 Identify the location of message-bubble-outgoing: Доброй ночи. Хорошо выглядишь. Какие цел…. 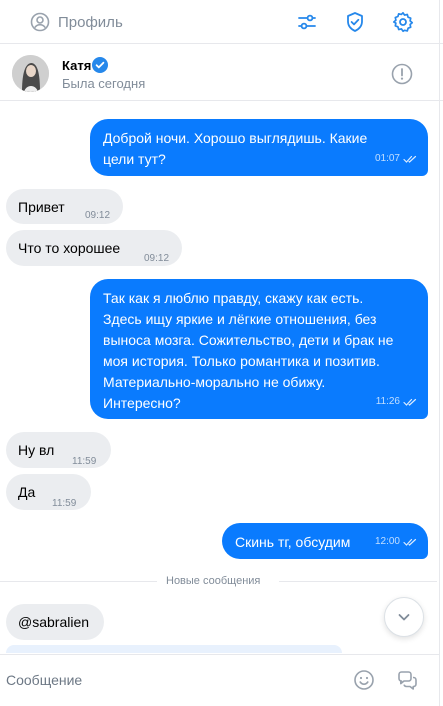
(259, 147).